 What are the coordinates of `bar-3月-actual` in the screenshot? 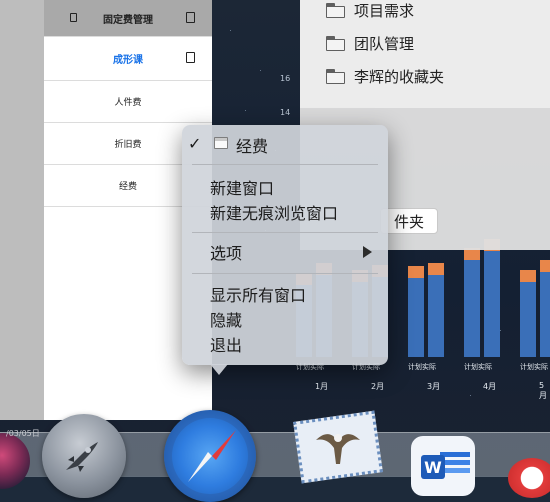 It's located at (436, 310).